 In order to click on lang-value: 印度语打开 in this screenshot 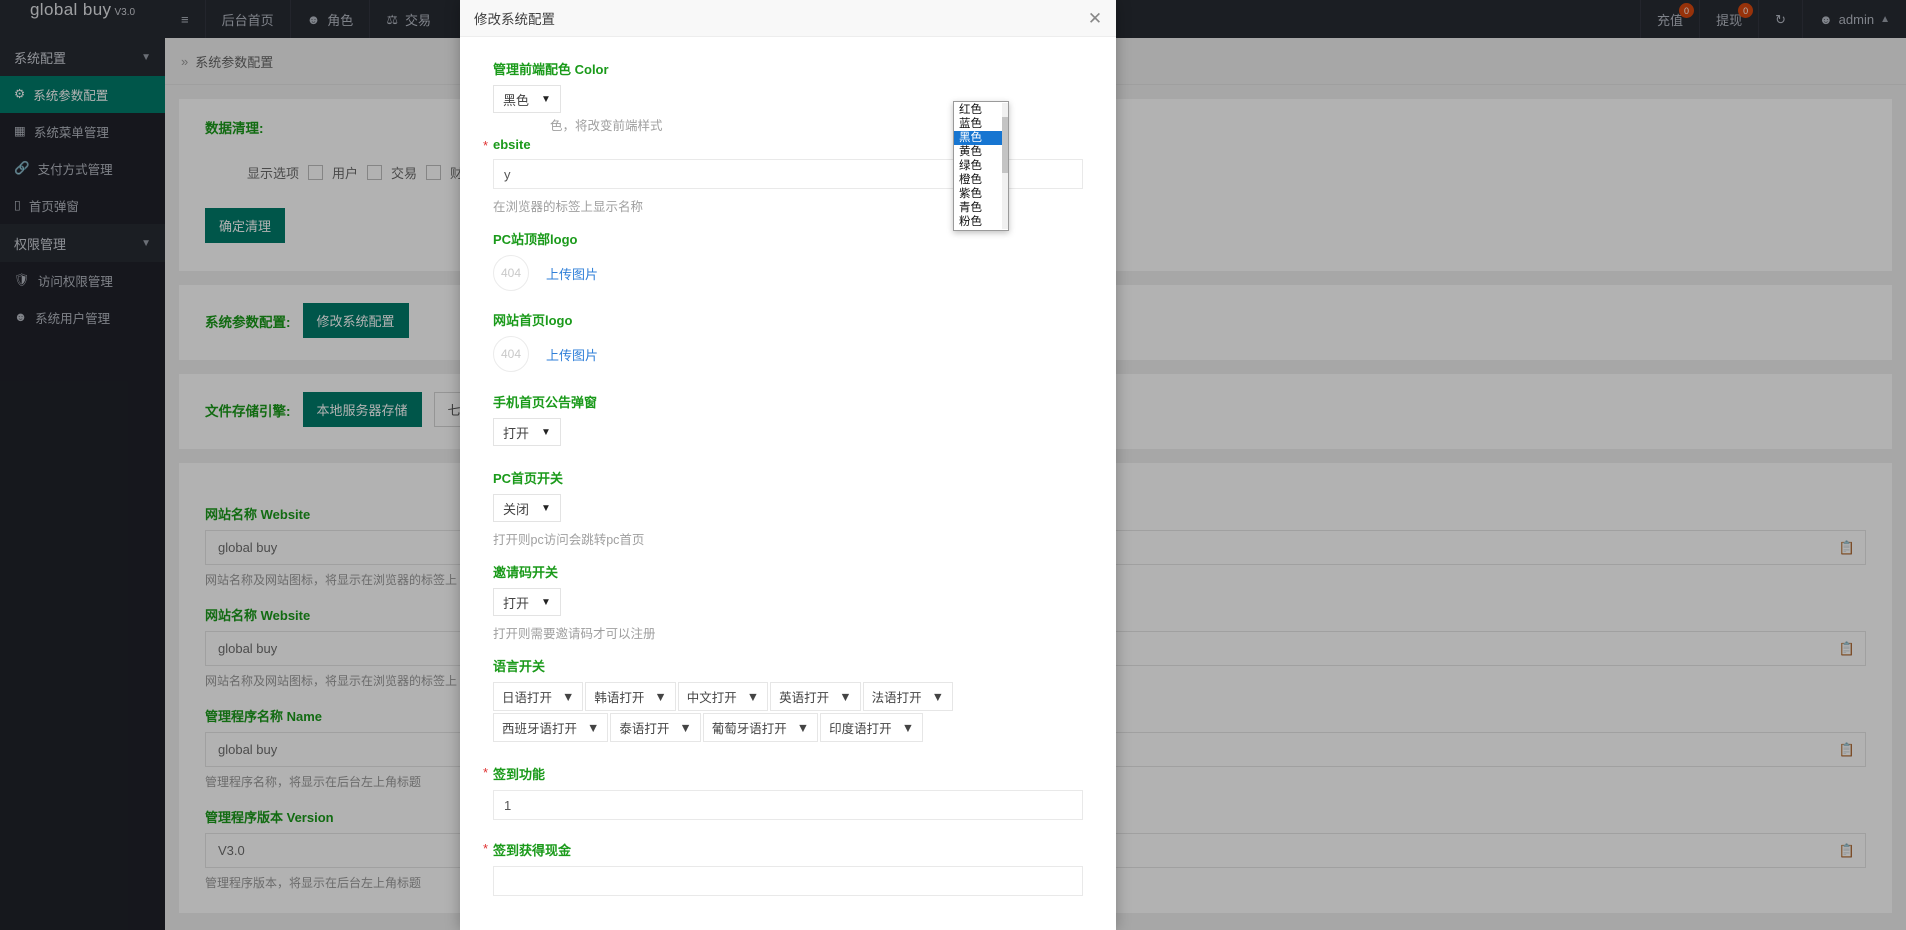, I will do `click(860, 729)`.